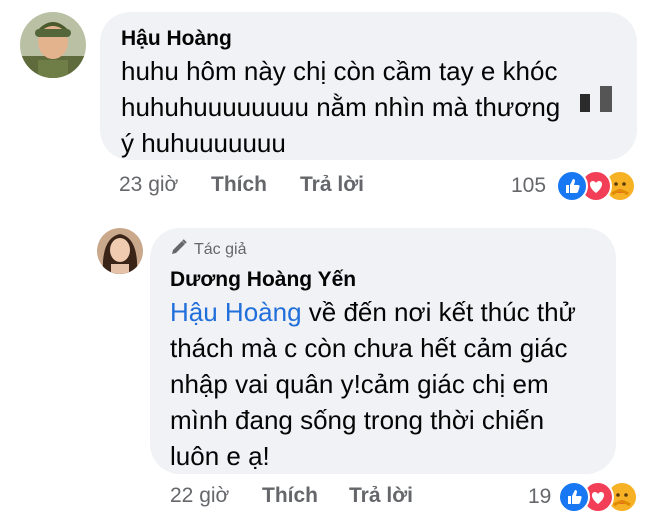 The height and width of the screenshot is (518, 660). Describe the element at coordinates (438, 312) in the screenshot. I see `comment-text-segment: về đến nơi kết thúc thử` at that location.